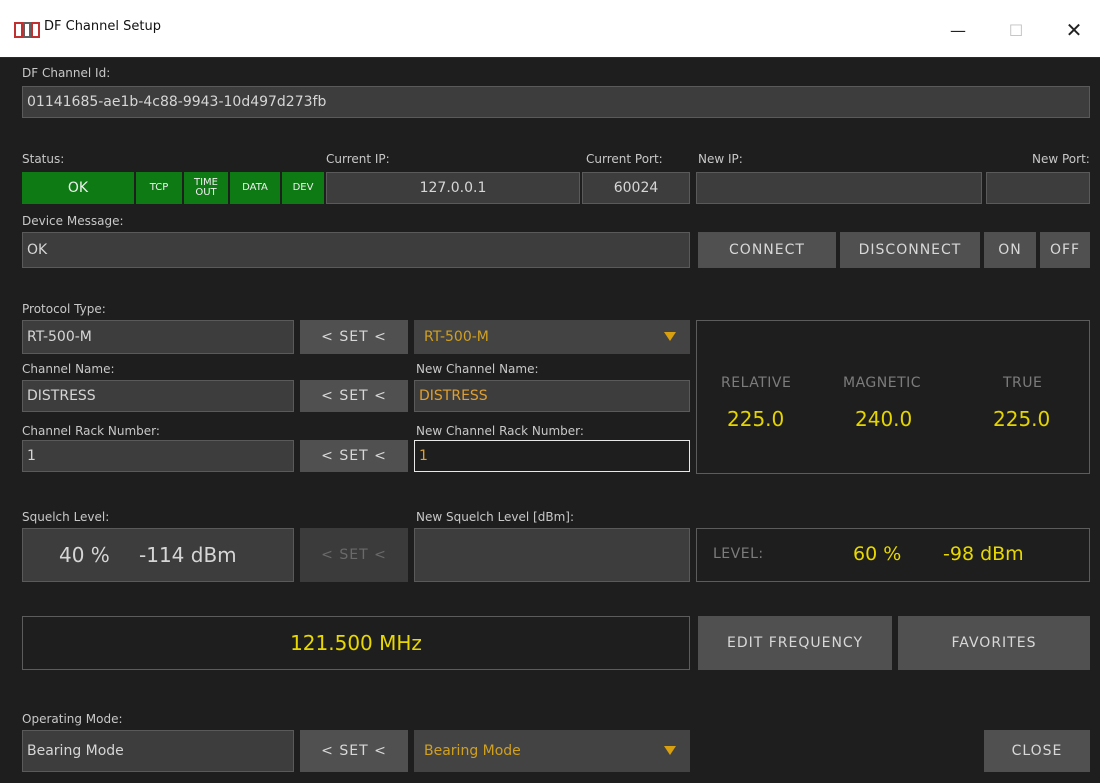 Image resolution: width=1100 pixels, height=783 pixels. Describe the element at coordinates (1038, 188) in the screenshot. I see `new-port-input` at that location.